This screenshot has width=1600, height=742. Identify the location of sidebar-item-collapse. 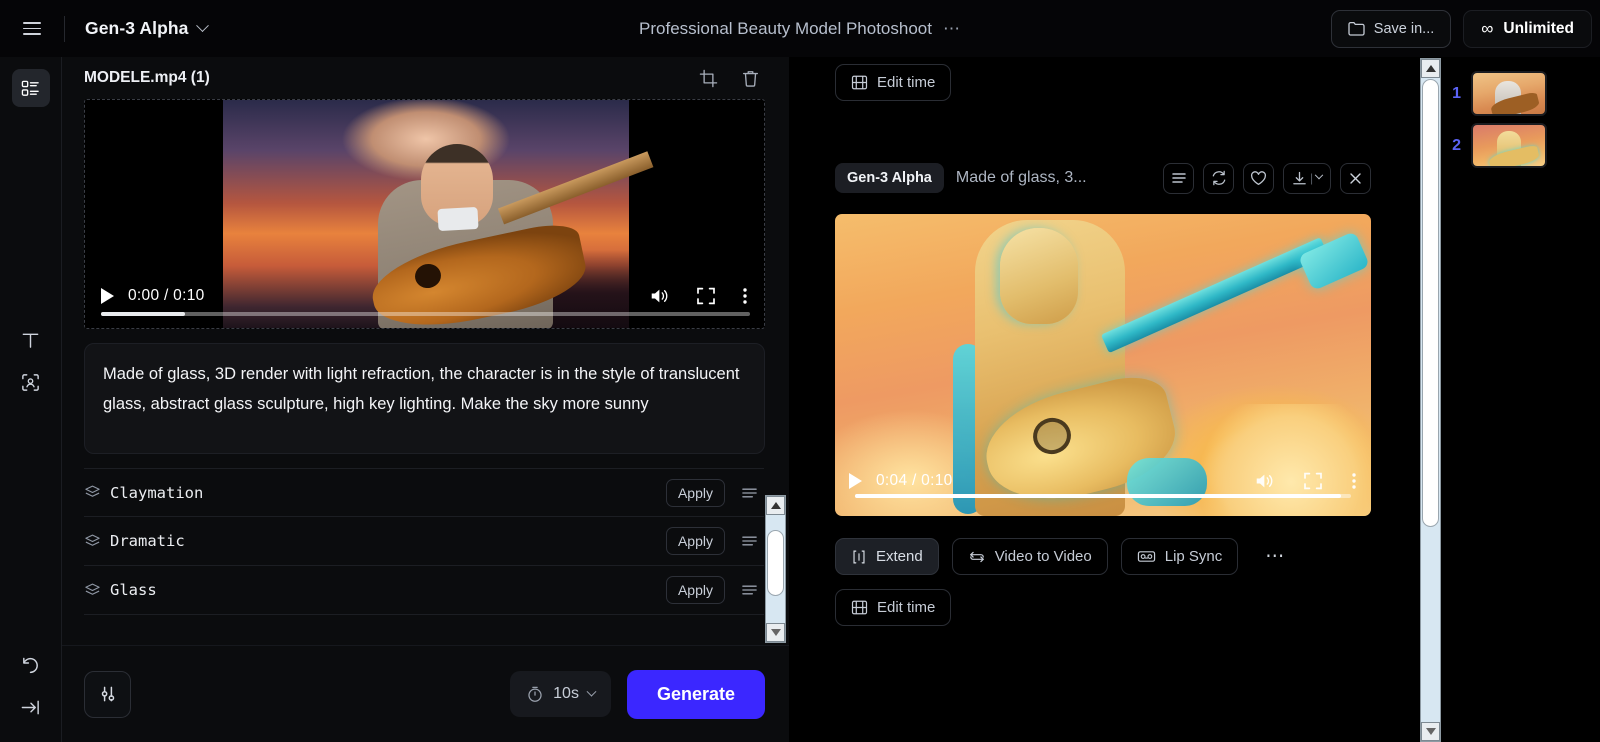
(31, 707).